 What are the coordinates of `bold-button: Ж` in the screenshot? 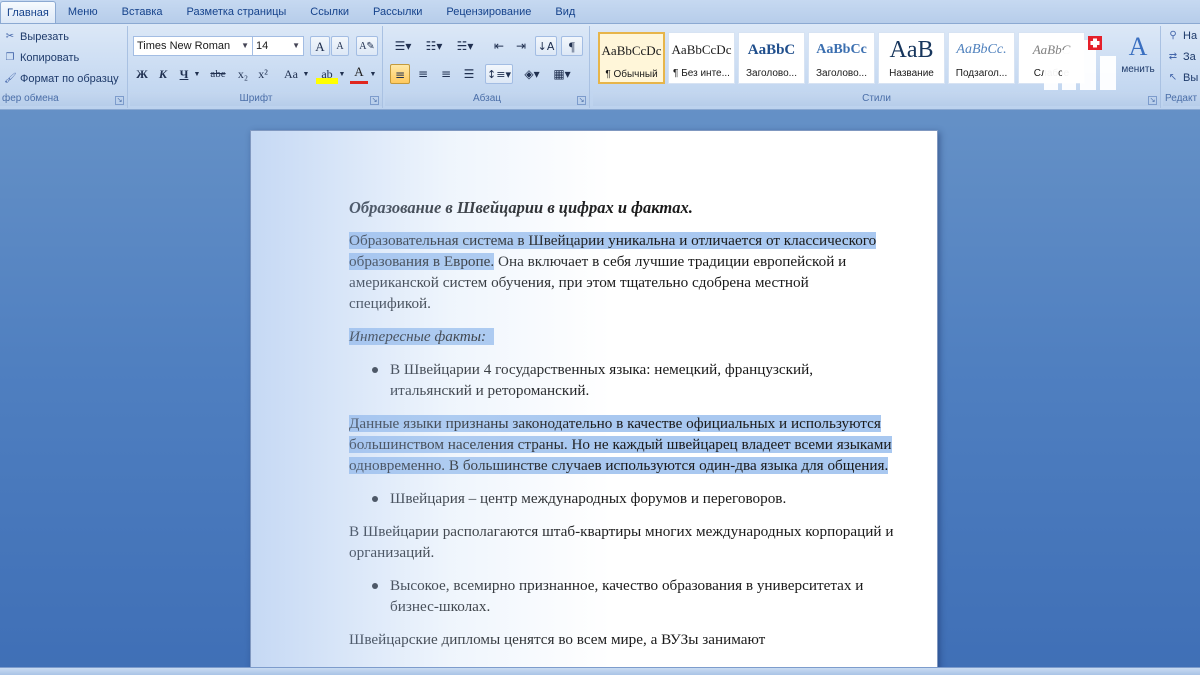 It's located at (142, 74).